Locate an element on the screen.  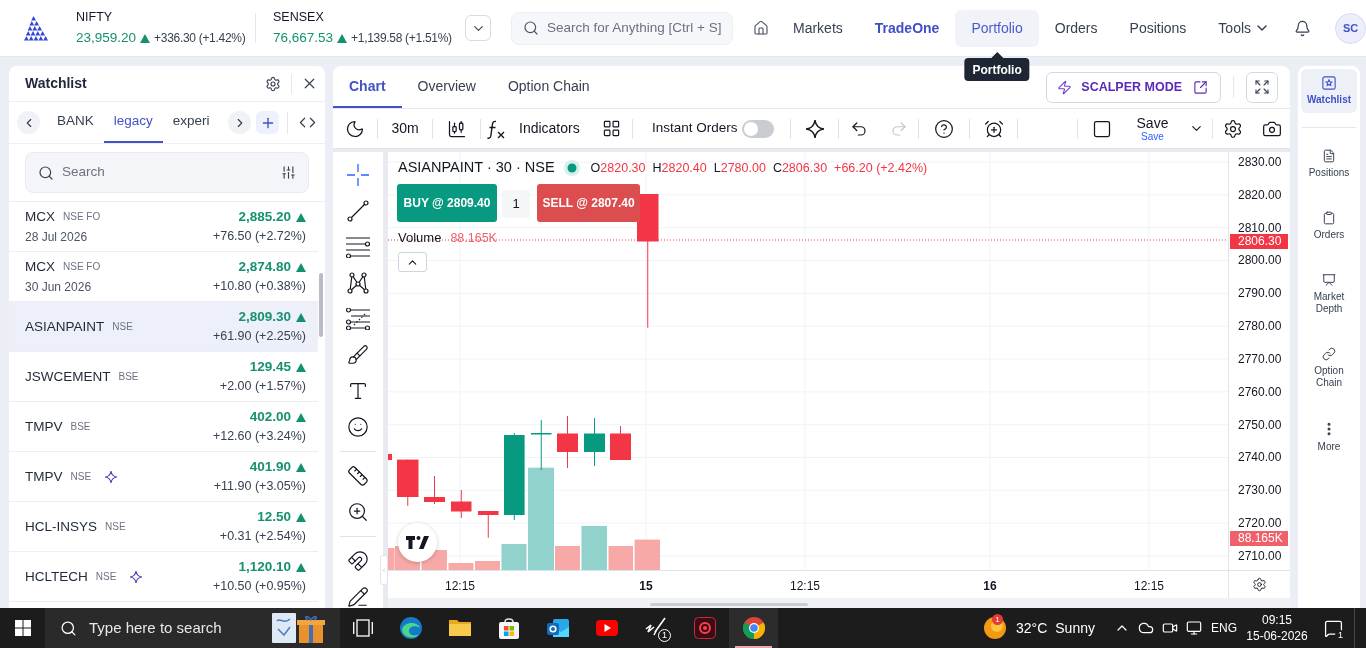
watchlist-row: ASIANPAINT NSE 2,809.30 +61.90 (+2.25%) is located at coordinates (163, 327).